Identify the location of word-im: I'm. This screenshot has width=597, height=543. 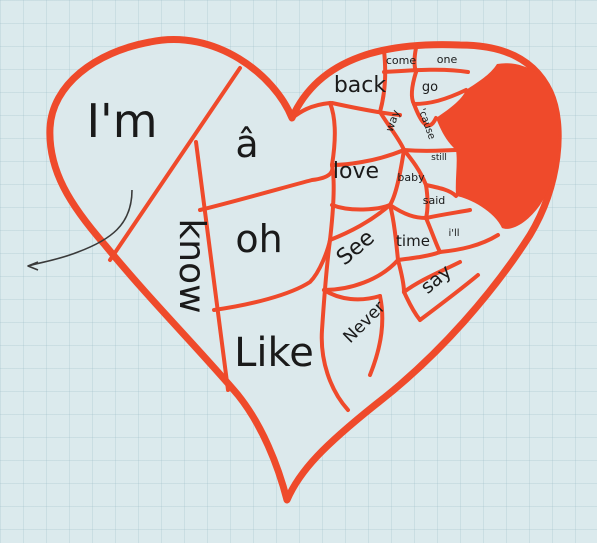
(121, 121).